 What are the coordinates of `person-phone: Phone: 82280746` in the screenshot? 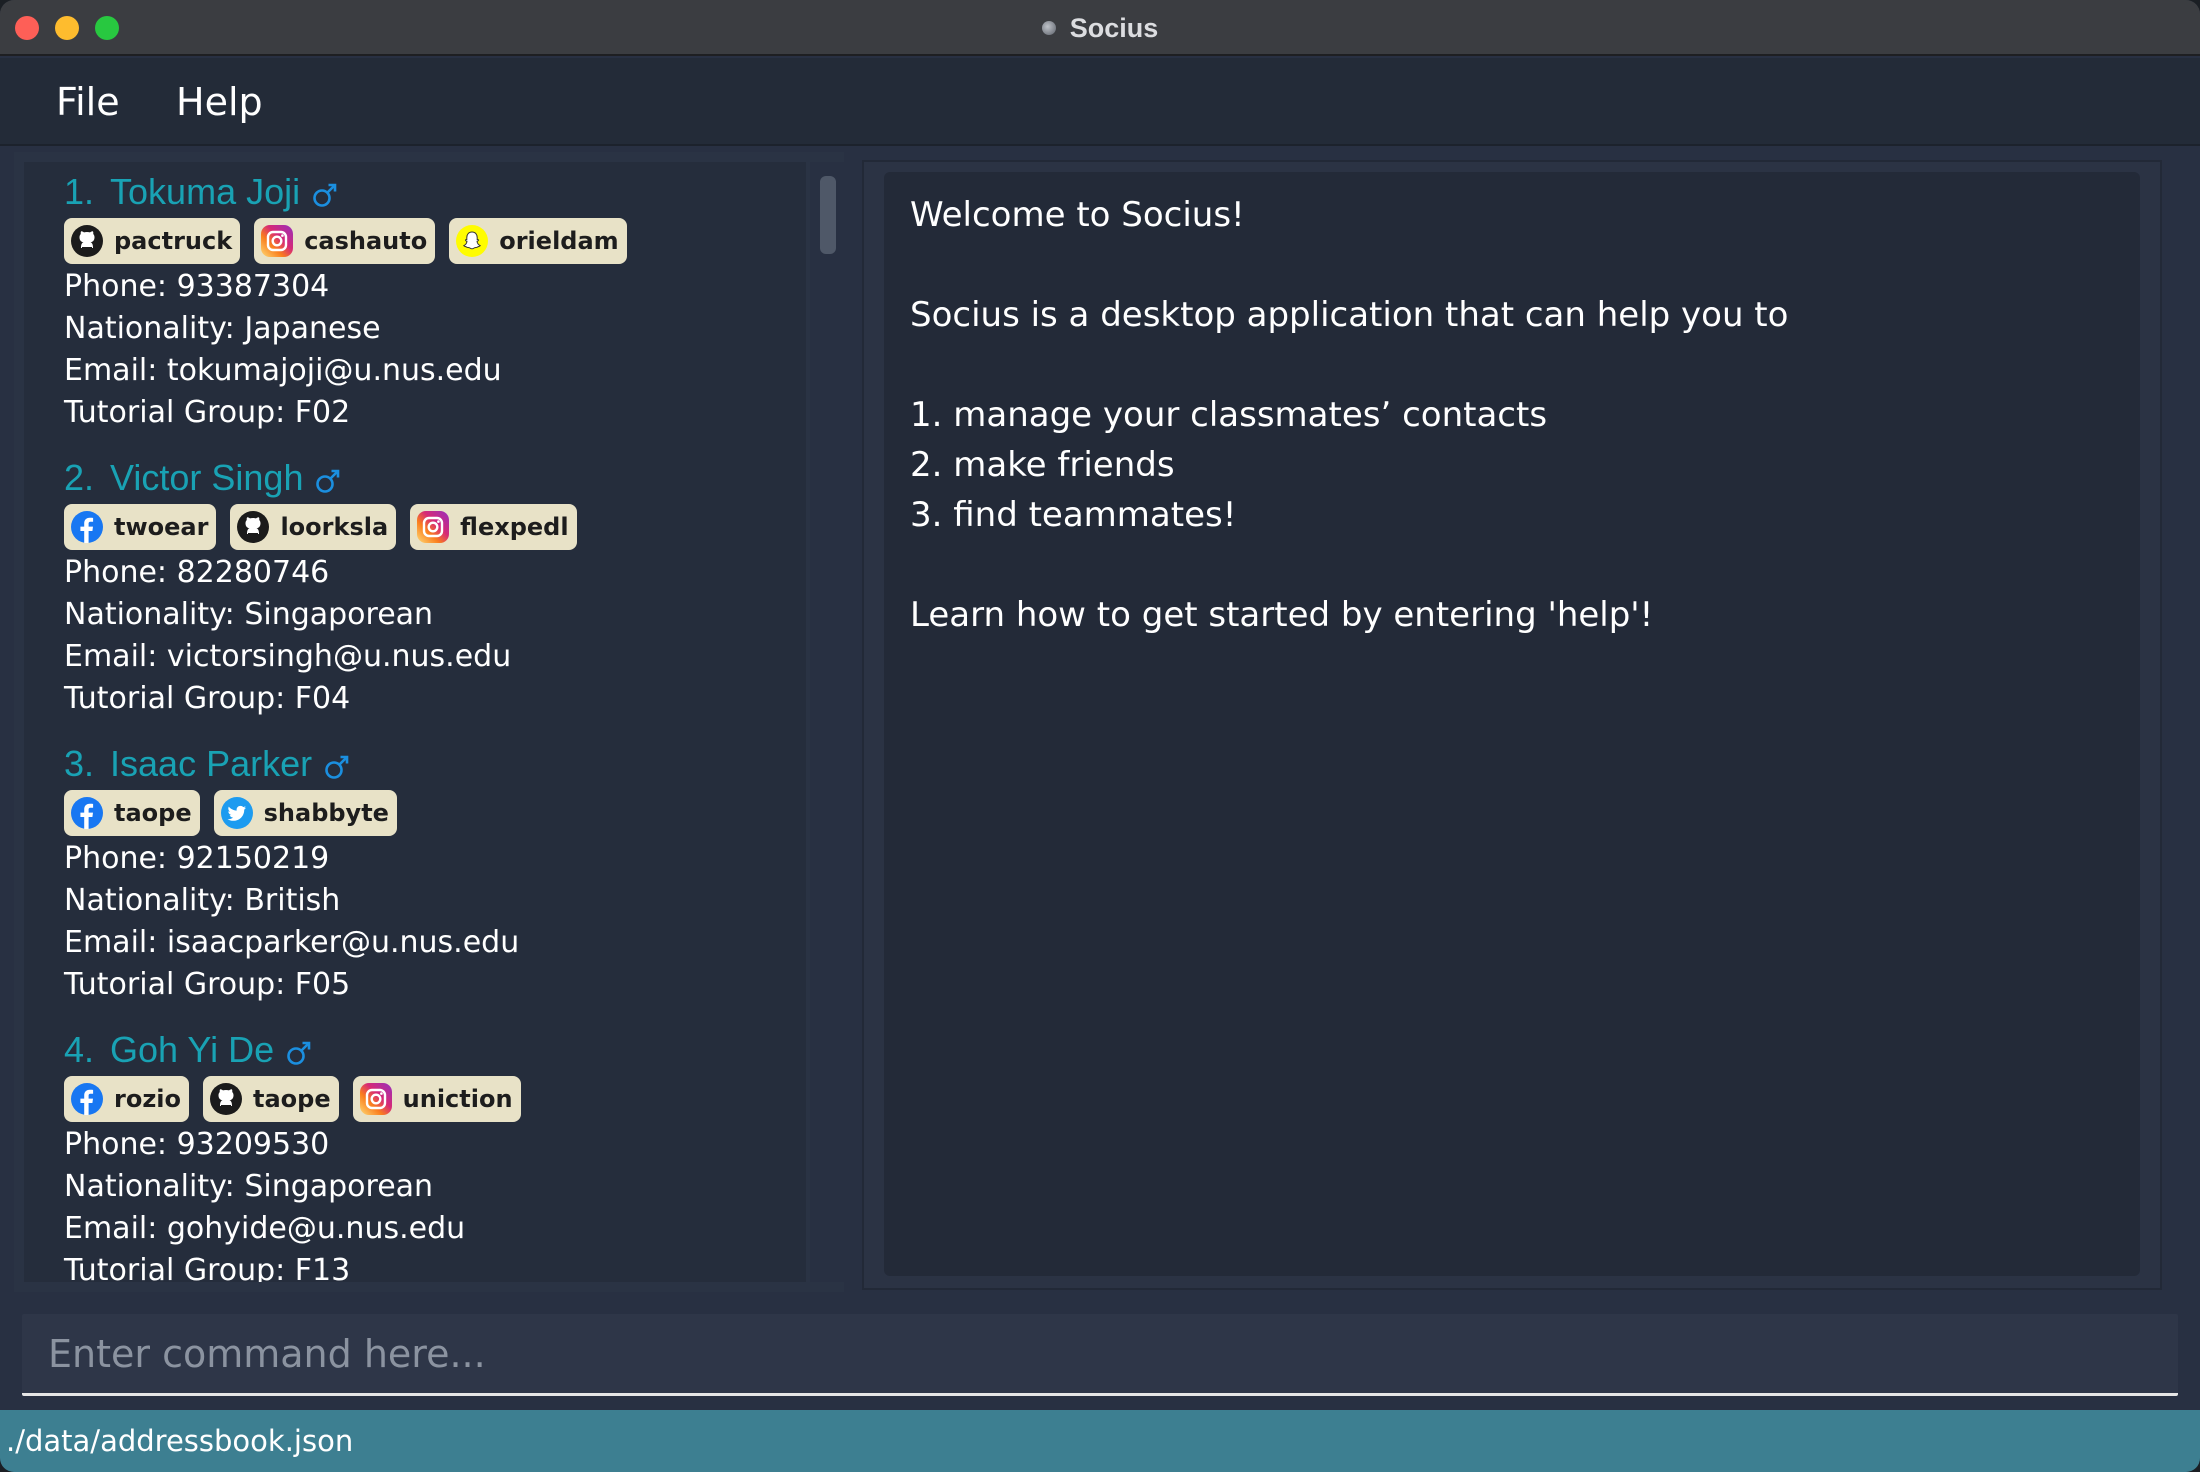 It's located at (197, 572).